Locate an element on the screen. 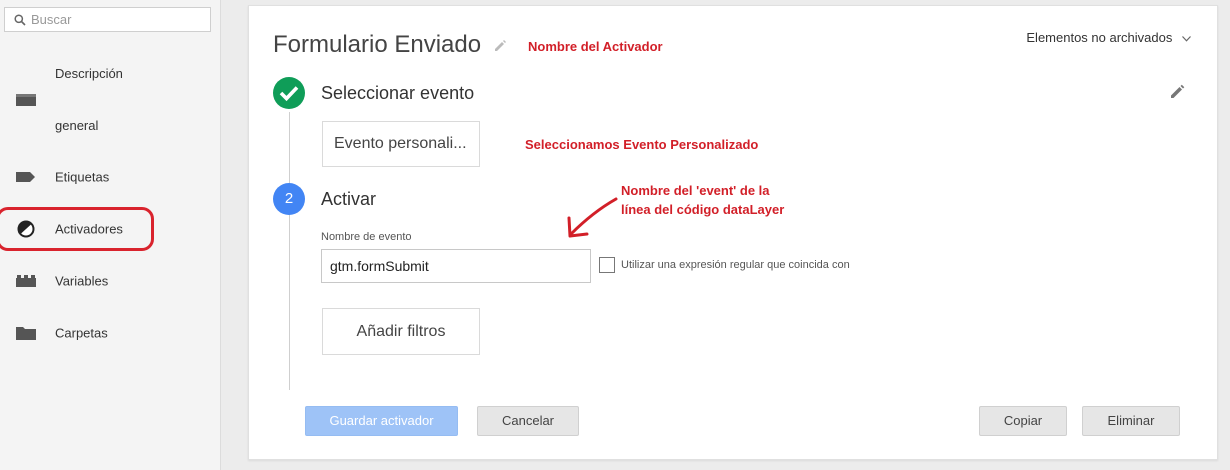 The image size is (1230, 470). sidebar-item-label: Descripción is located at coordinates (89, 73).